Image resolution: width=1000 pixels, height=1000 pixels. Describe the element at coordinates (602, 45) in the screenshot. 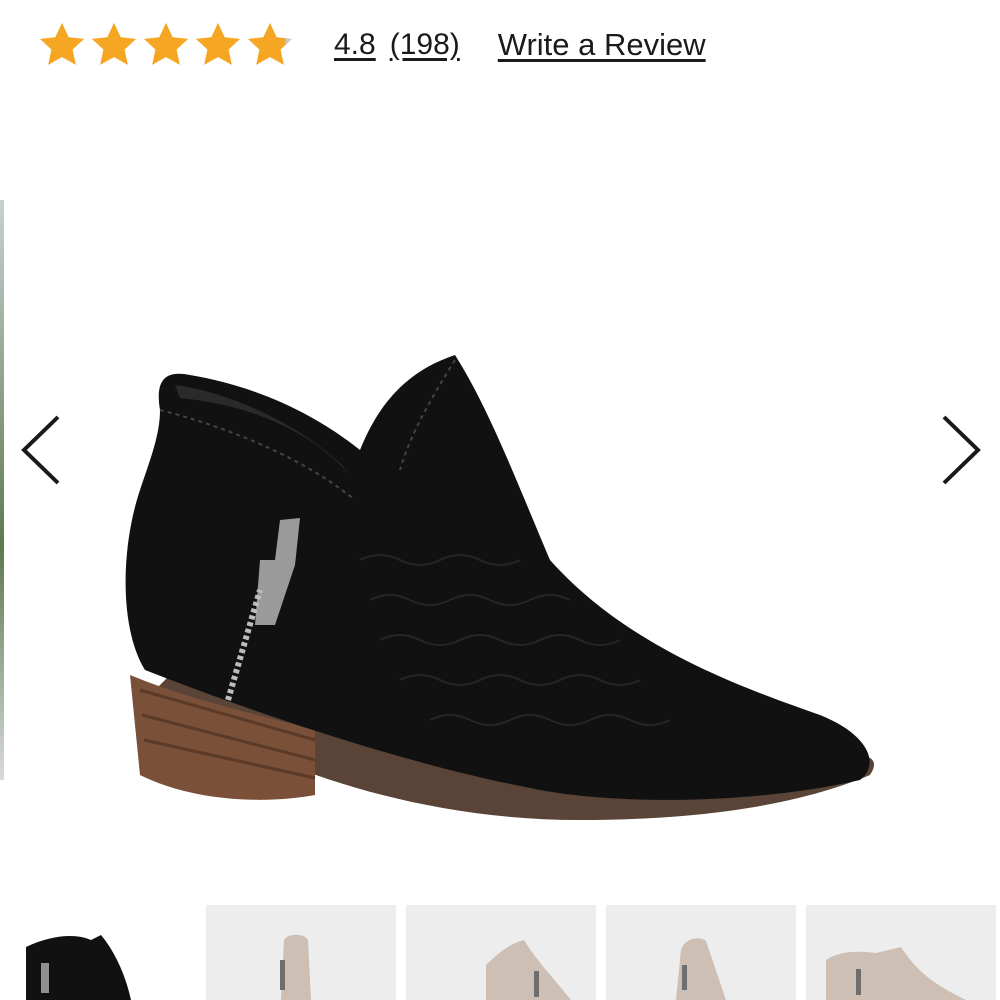

I see `write-review-link: Write a Review` at that location.